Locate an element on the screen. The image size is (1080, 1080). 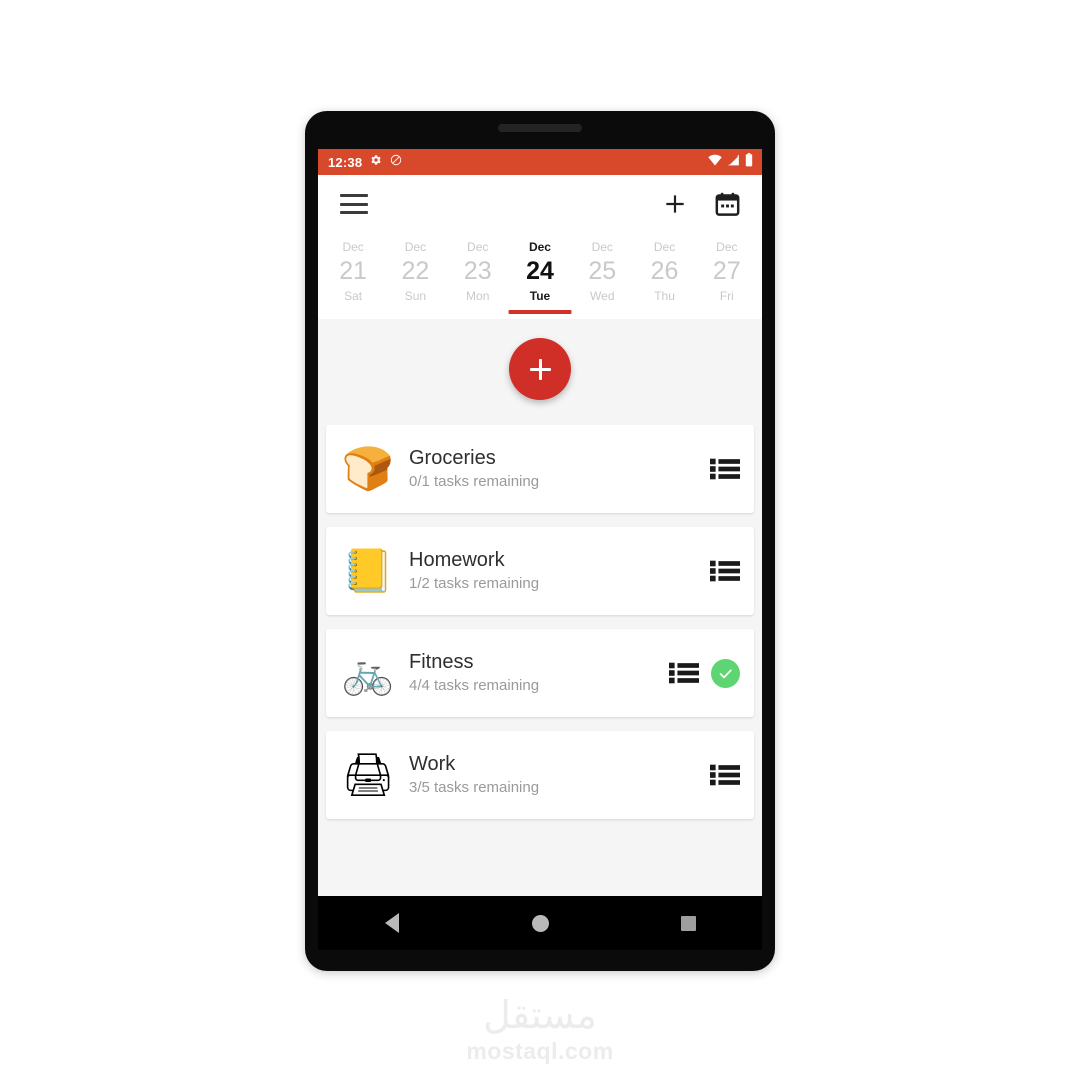
bread-emoji: 🍞 is located at coordinates (368, 468).